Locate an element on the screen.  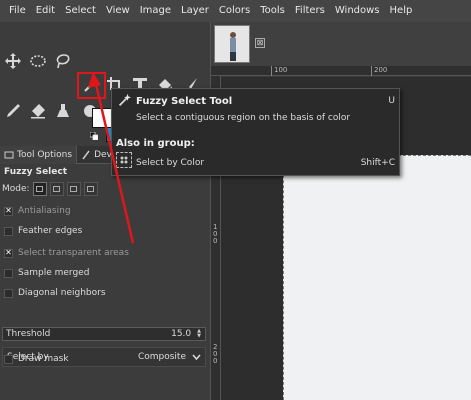
menu-edit: Edit is located at coordinates (45, 11).